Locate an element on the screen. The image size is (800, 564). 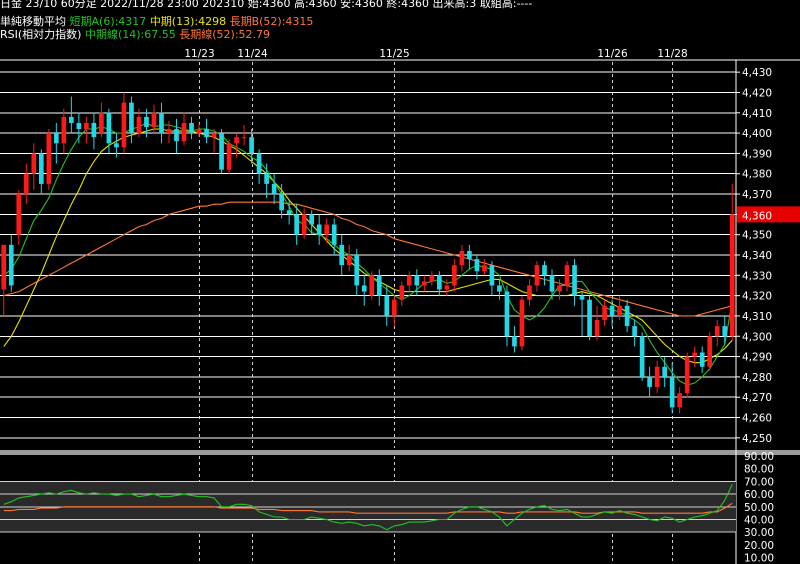
price-tick-label: 4,280 is located at coordinates (757, 378).